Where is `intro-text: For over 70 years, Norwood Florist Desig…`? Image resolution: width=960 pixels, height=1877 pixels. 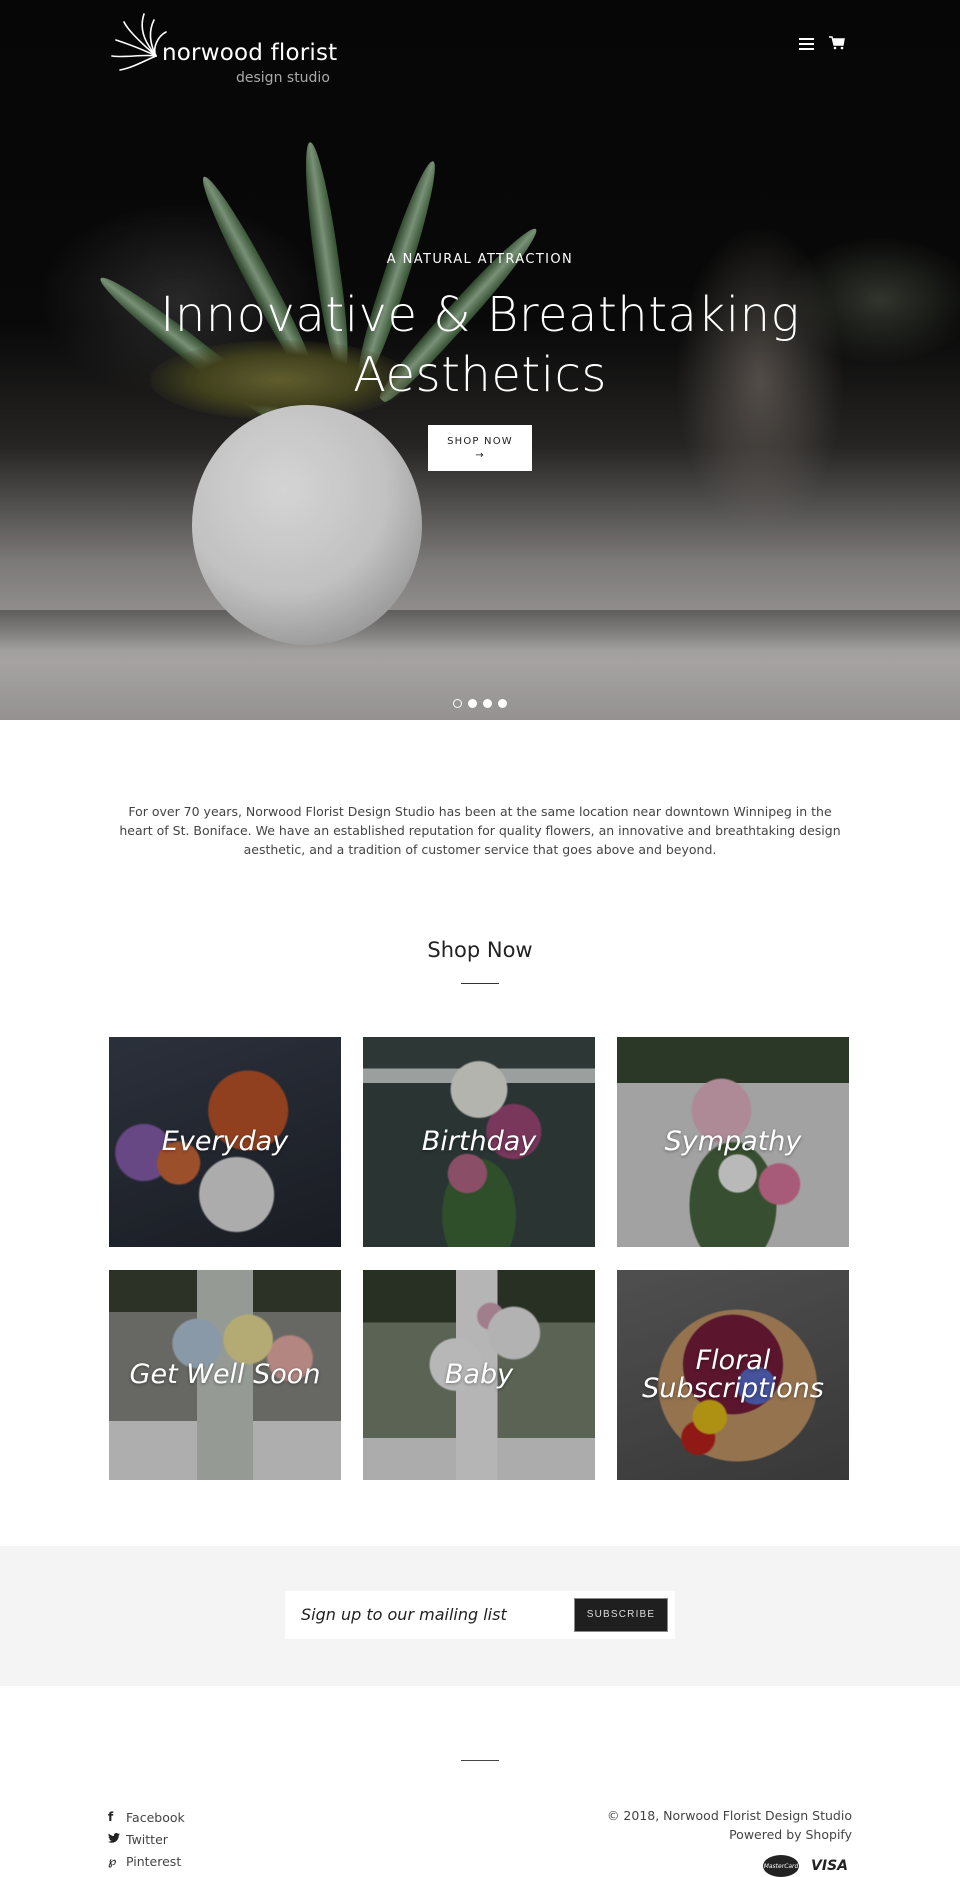 intro-text: For over 70 years, Norwood Florist Desig… is located at coordinates (480, 830).